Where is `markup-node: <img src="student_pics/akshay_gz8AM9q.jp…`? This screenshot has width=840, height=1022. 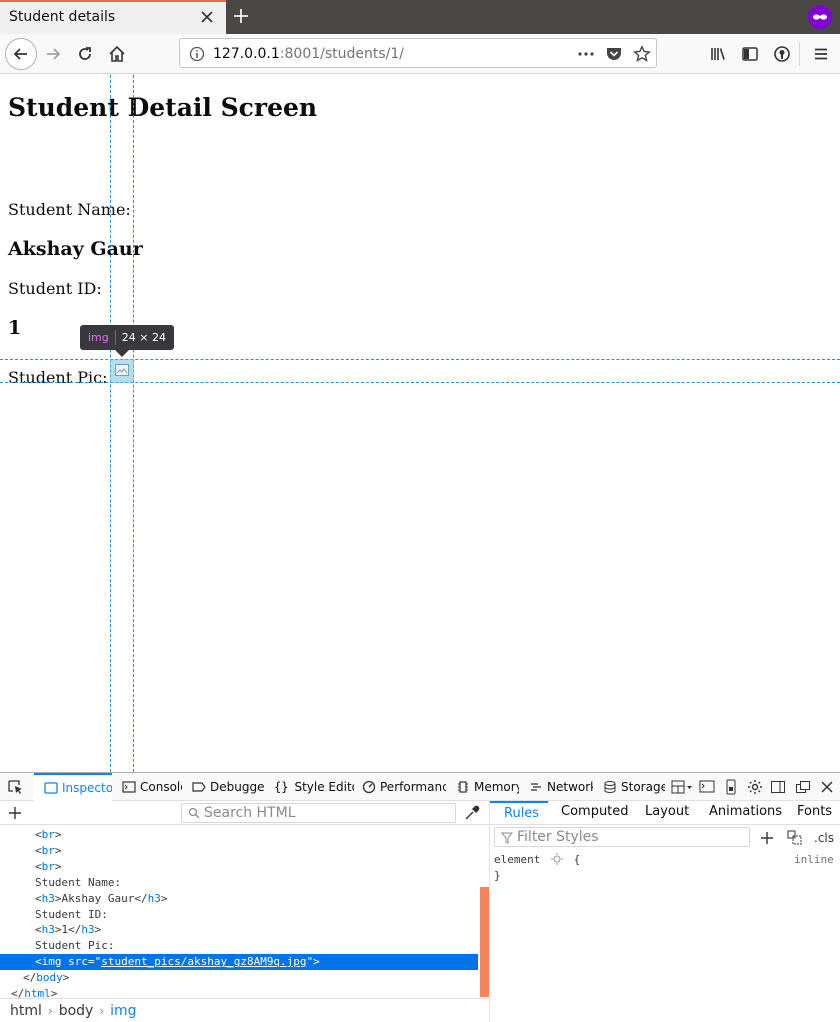
markup-node: <img src="student_pics/akshay_gz8AM9q.jp… is located at coordinates (239, 962).